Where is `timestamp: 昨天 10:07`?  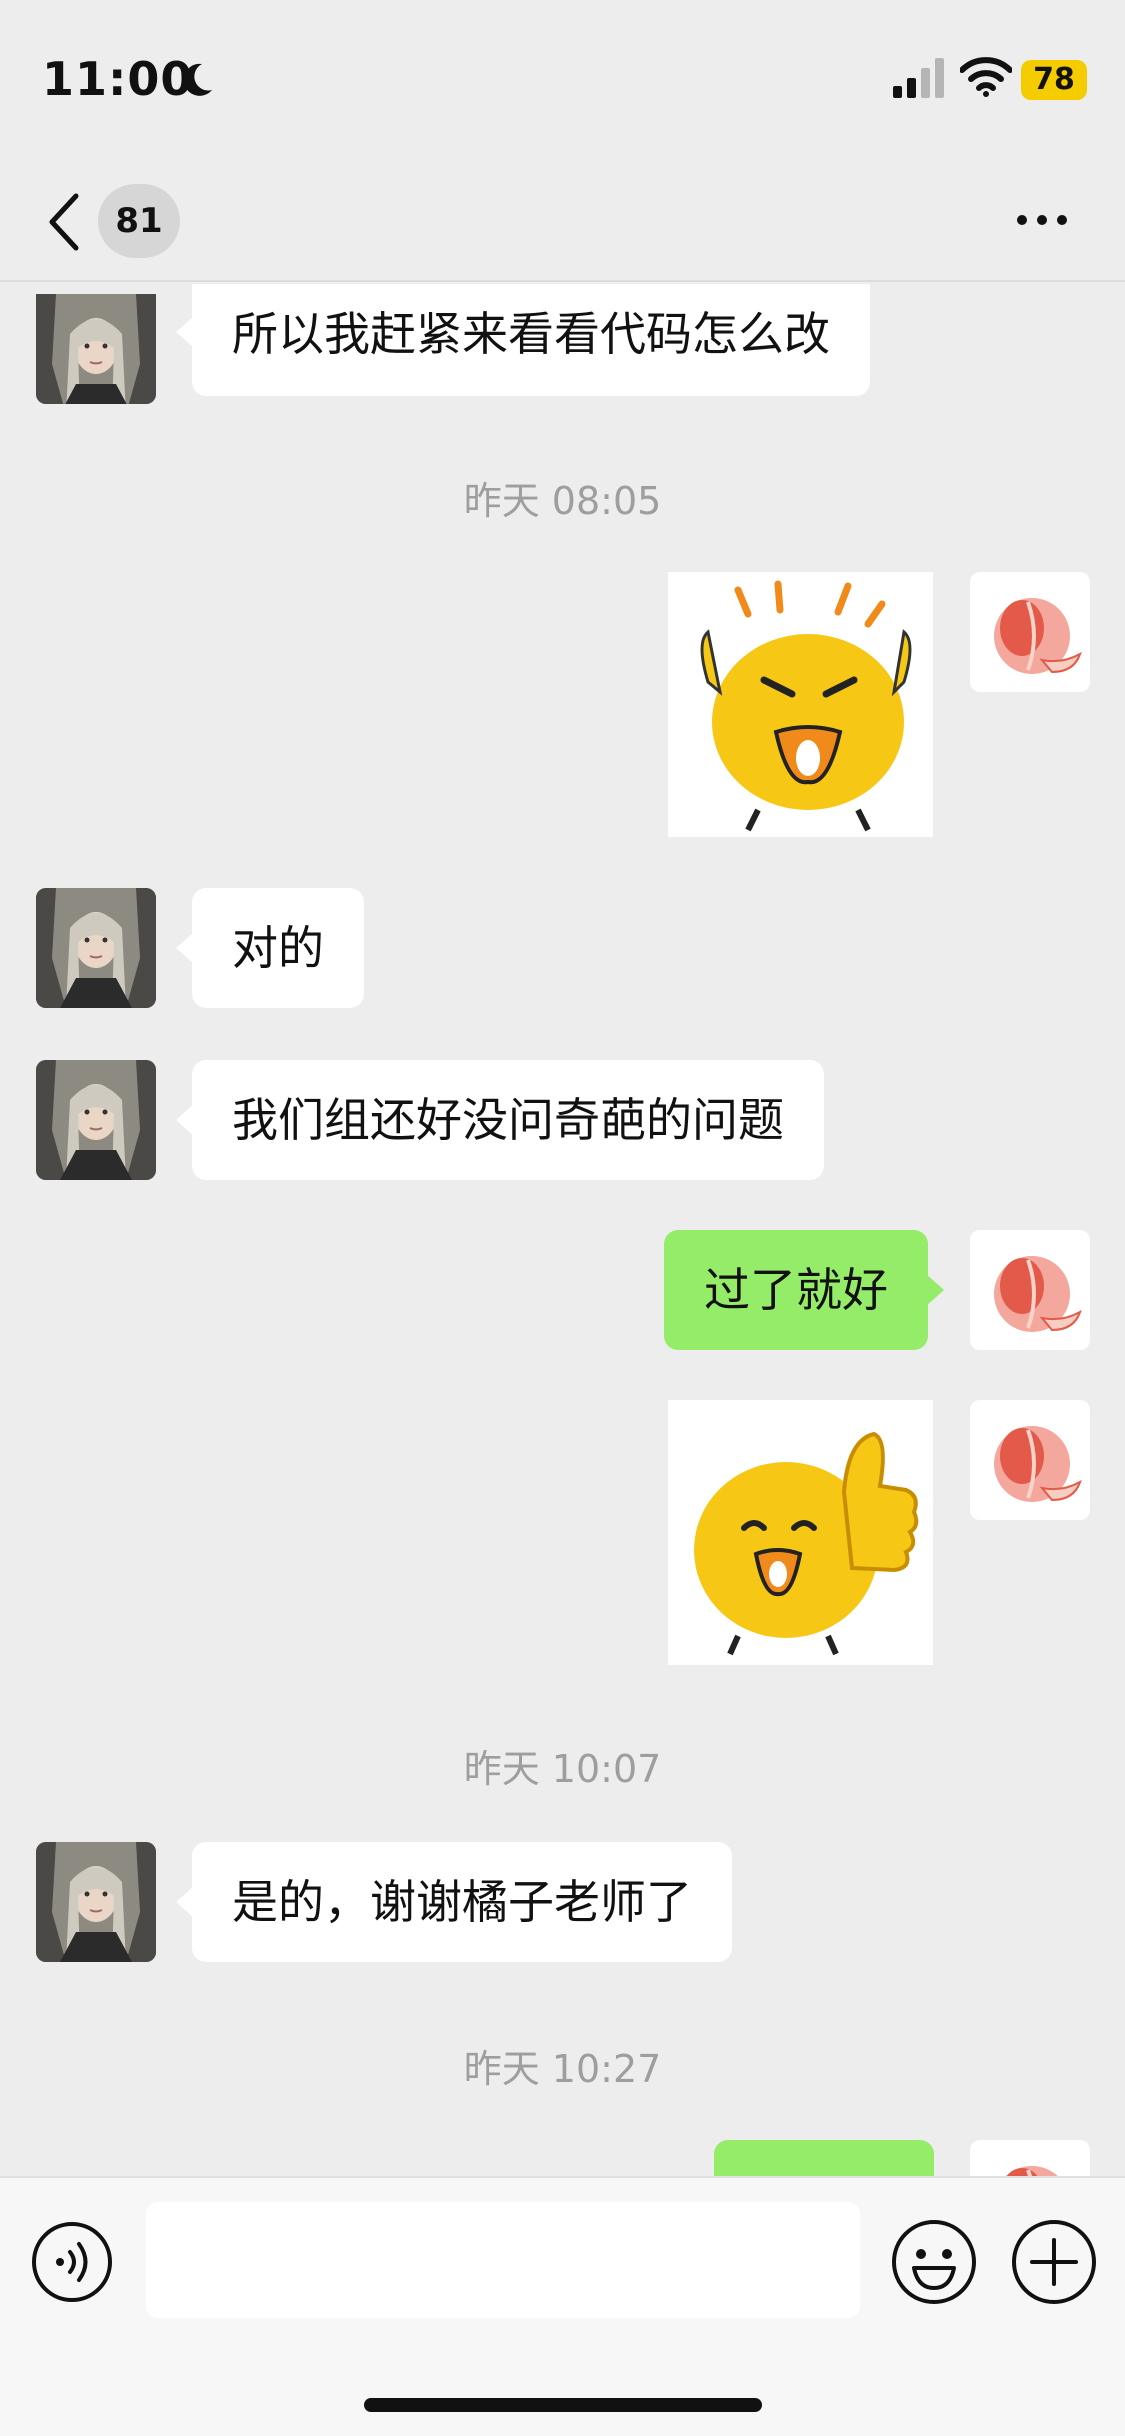
timestamp: 昨天 10:07 is located at coordinates (562, 1769).